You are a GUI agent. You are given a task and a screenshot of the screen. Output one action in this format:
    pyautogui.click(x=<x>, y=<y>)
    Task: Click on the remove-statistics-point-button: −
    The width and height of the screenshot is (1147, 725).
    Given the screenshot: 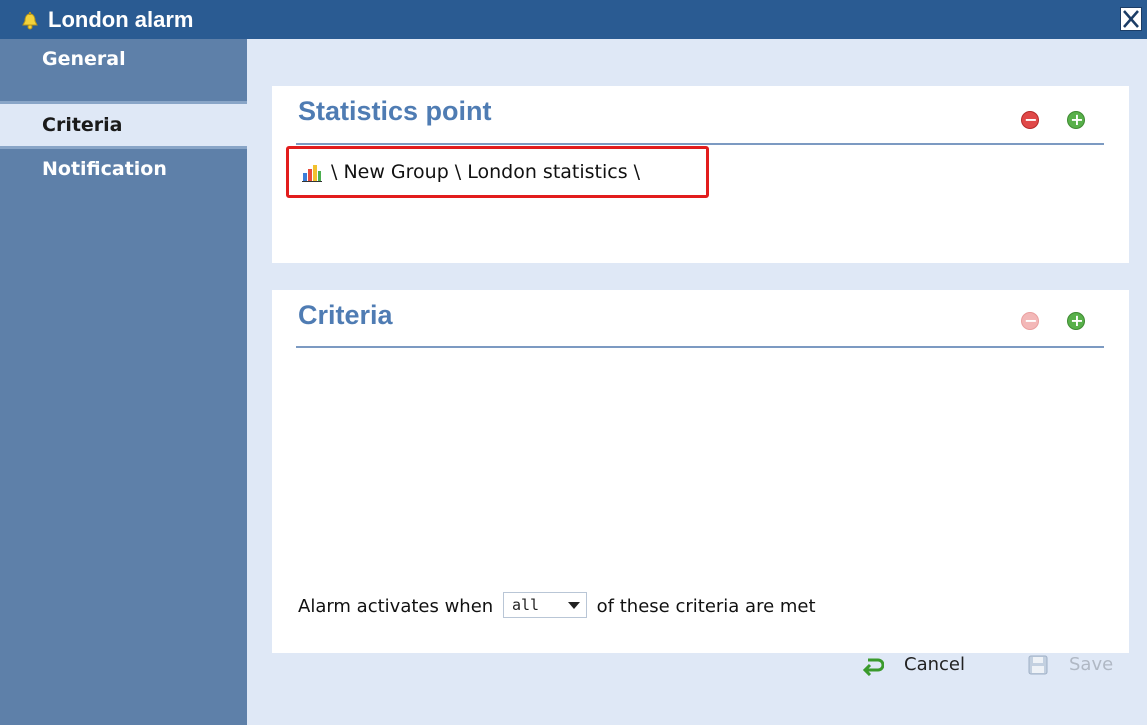 What is the action you would take?
    pyautogui.click(x=1030, y=120)
    